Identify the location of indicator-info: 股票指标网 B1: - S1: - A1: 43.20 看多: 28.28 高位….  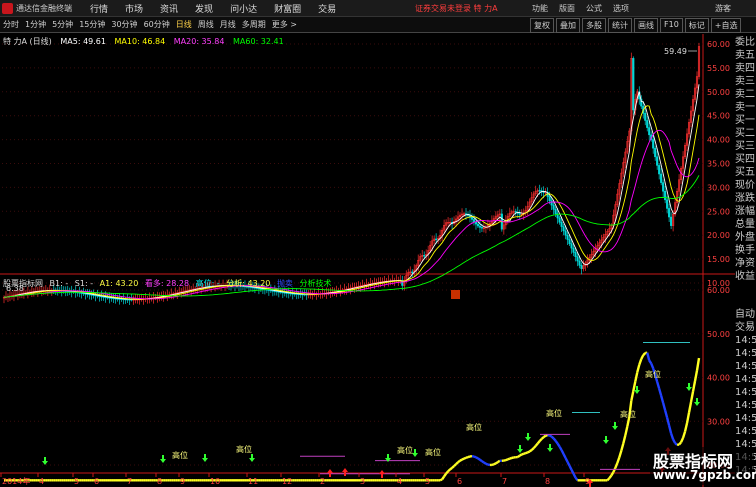
(167, 283).